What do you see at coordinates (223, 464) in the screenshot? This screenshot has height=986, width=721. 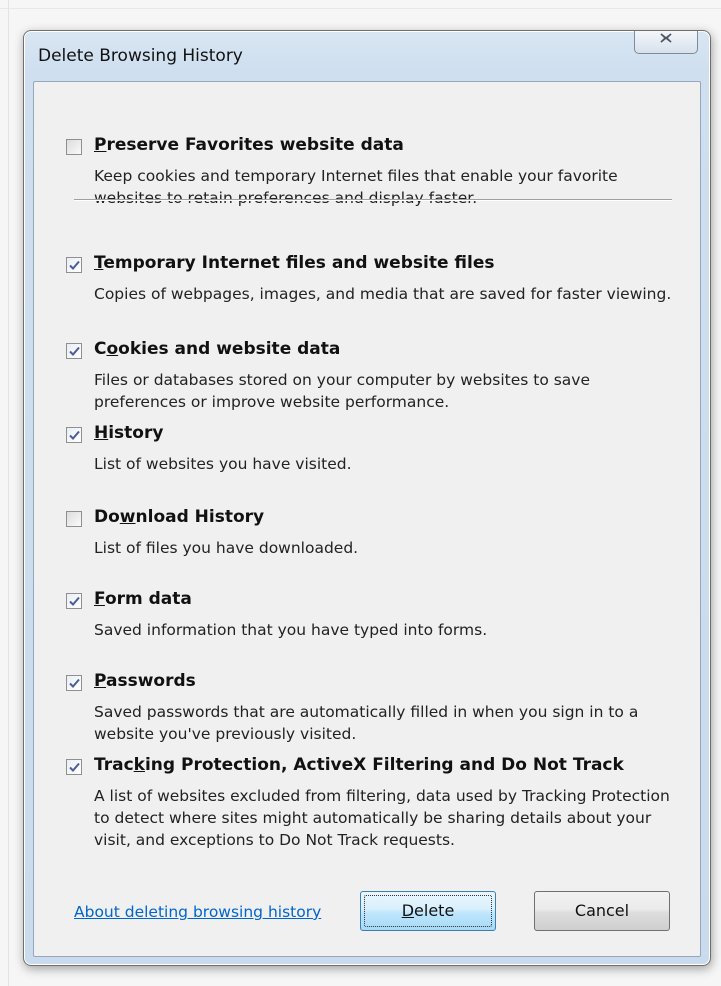 I see `option-description: List of websites you have visited.` at bounding box center [223, 464].